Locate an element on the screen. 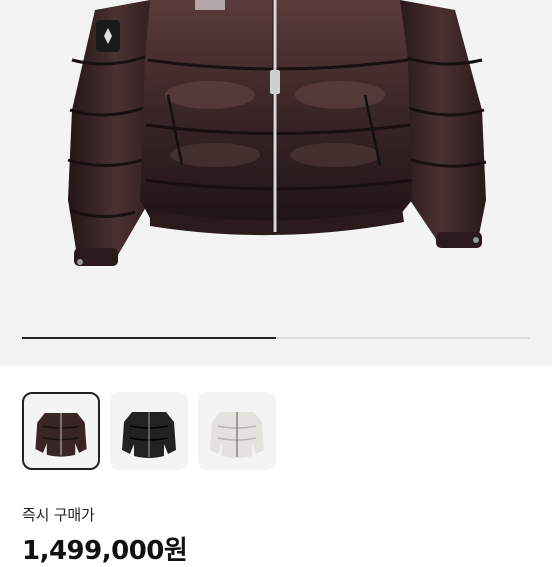 The width and height of the screenshot is (552, 567). instant-buy-price: 1,499,000원 is located at coordinates (105, 551).